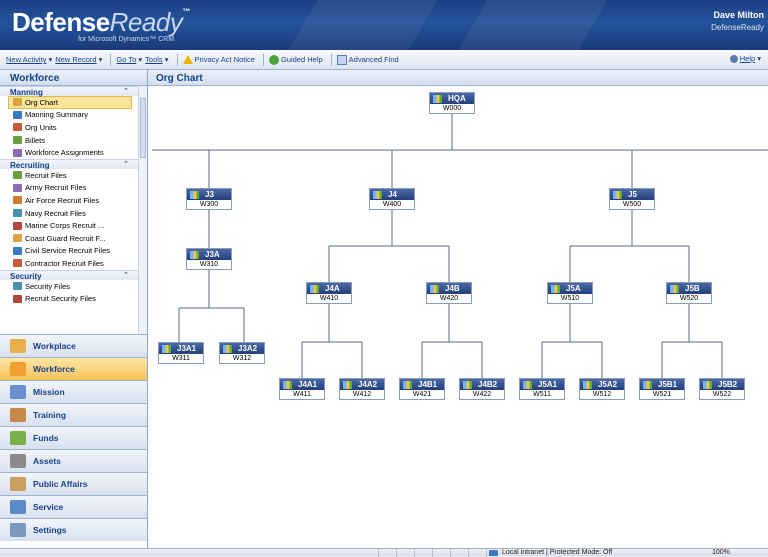 The image size is (768, 557). I want to click on nav-item: Security Files, so click(69, 286).